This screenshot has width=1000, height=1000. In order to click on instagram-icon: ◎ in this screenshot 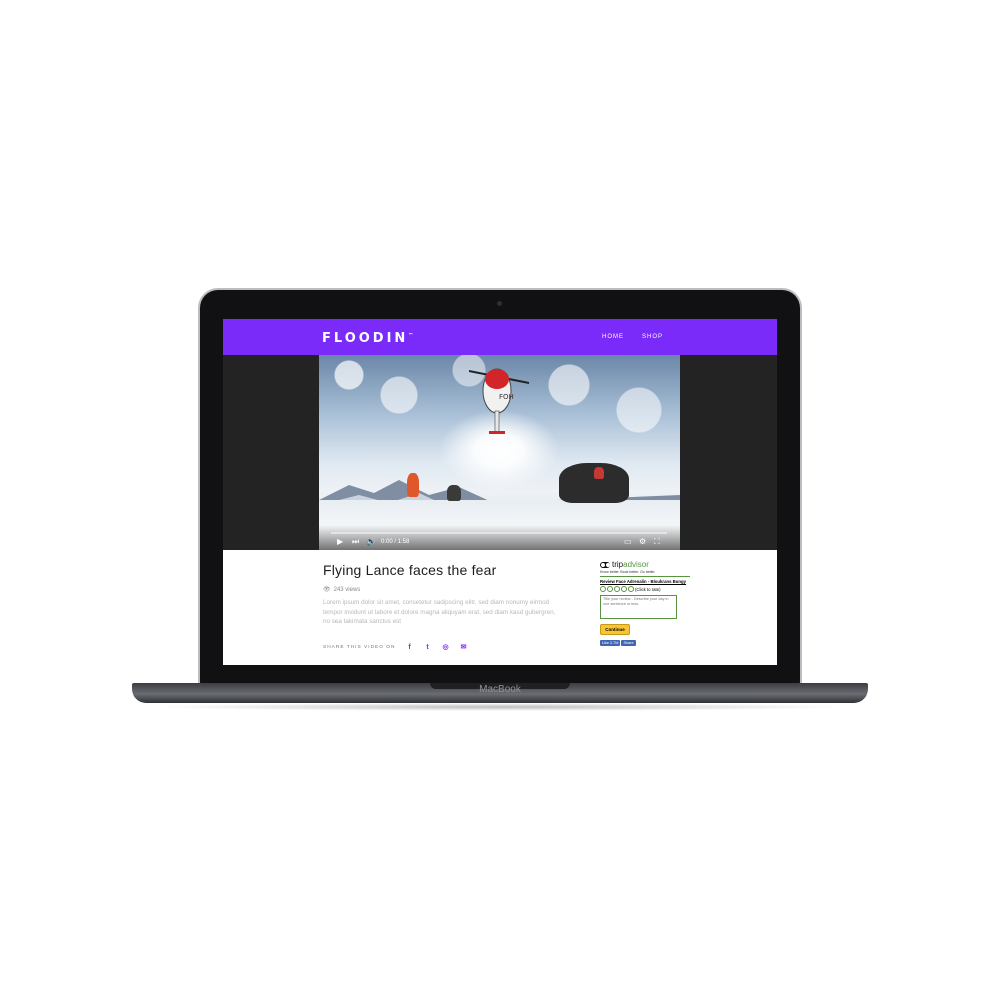, I will do `click(446, 647)`.